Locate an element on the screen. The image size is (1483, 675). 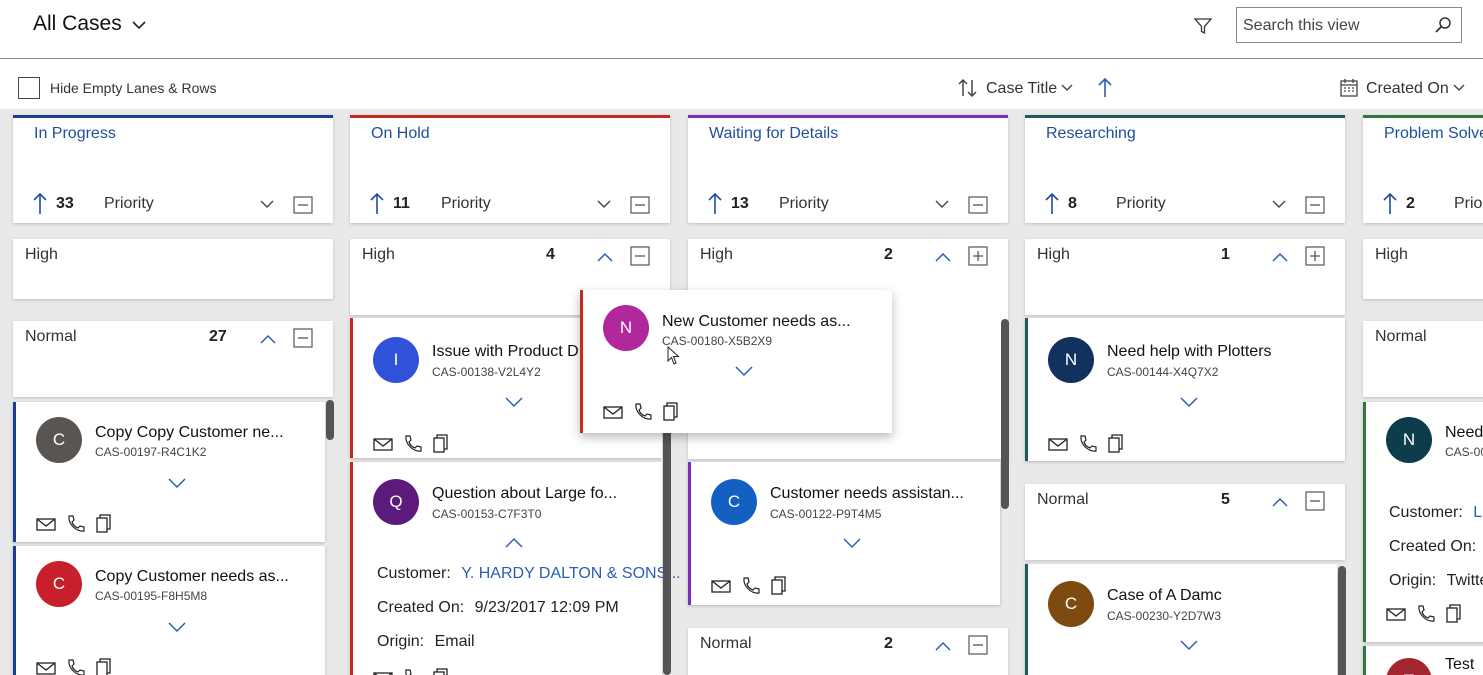
sort-field-label: Case Title is located at coordinates (1021, 89).